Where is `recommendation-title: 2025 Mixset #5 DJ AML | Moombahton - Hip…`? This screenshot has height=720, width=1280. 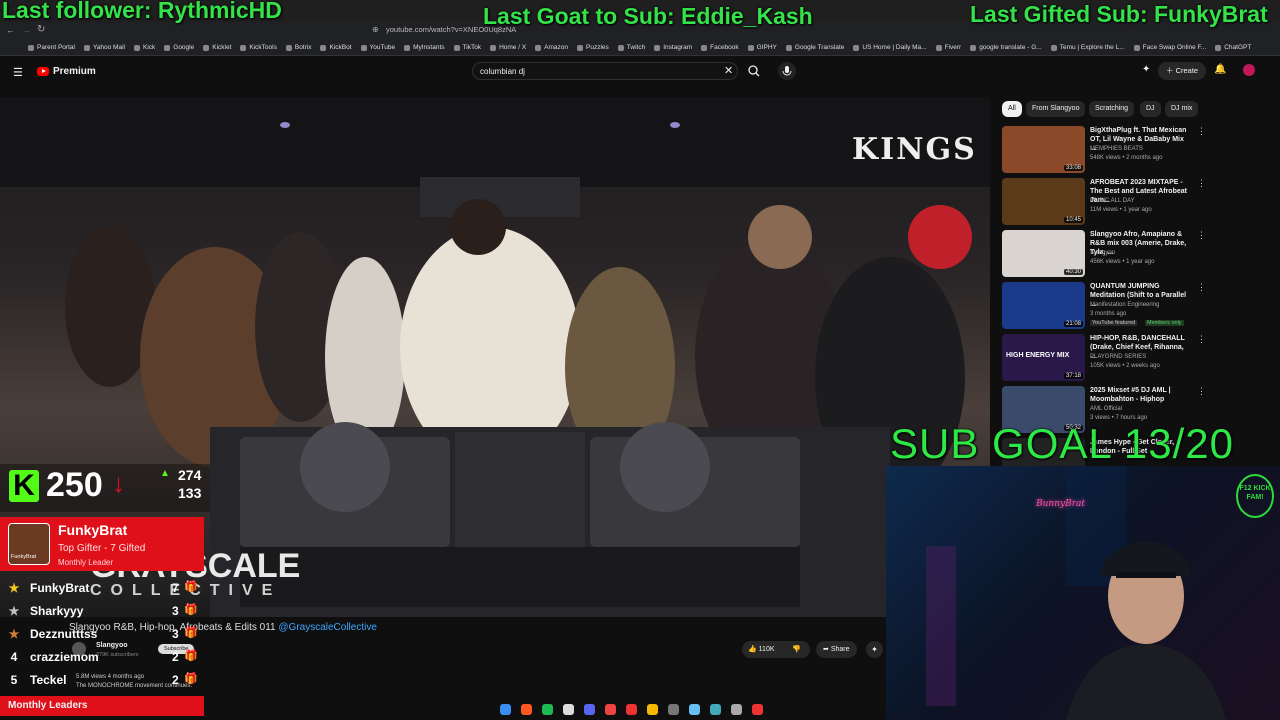 recommendation-title: 2025 Mixset #5 DJ AML | Moombahton - Hip… is located at coordinates (1140, 395).